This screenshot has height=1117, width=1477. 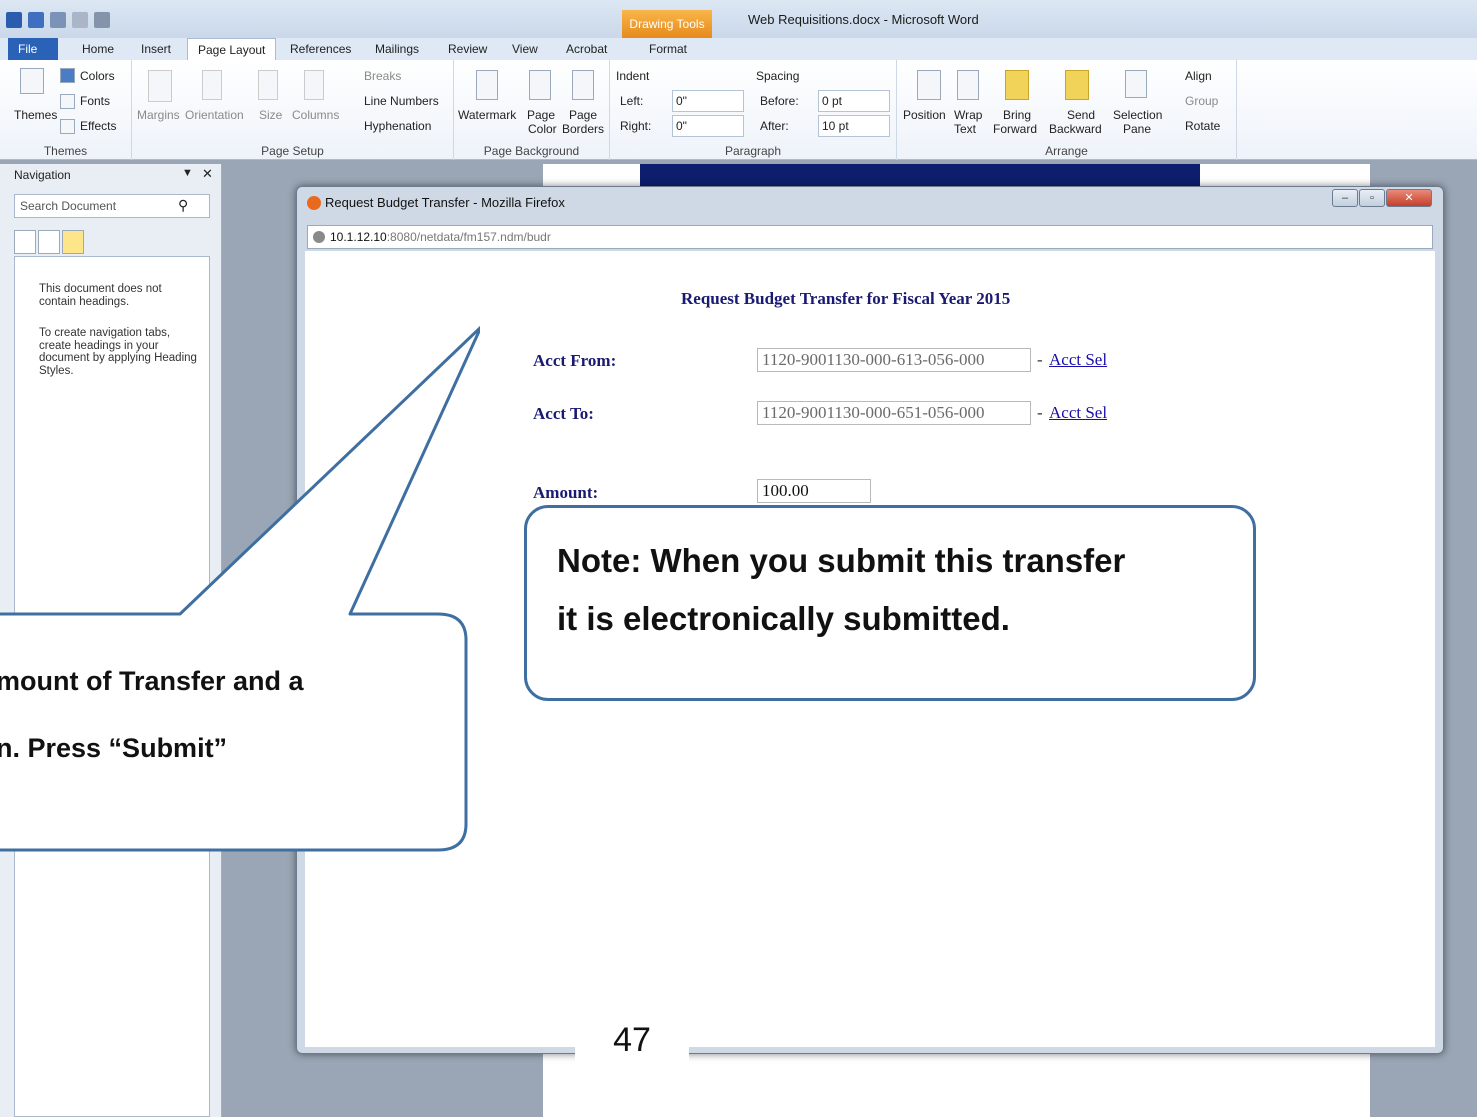 I want to click on columns-button: Columns, so click(x=315, y=115).